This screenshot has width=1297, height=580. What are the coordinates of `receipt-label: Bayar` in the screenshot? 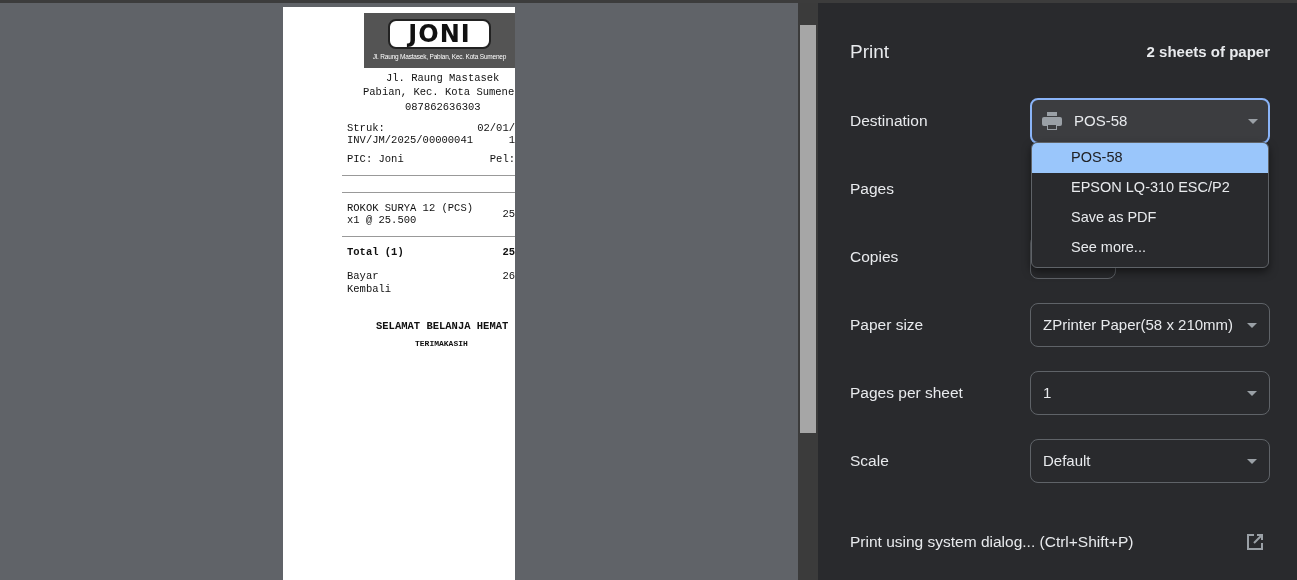 It's located at (363, 276).